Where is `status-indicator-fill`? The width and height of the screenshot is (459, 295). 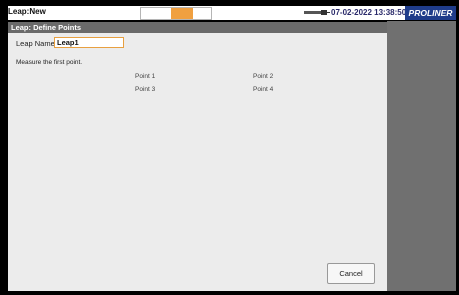 status-indicator-fill is located at coordinates (182, 13).